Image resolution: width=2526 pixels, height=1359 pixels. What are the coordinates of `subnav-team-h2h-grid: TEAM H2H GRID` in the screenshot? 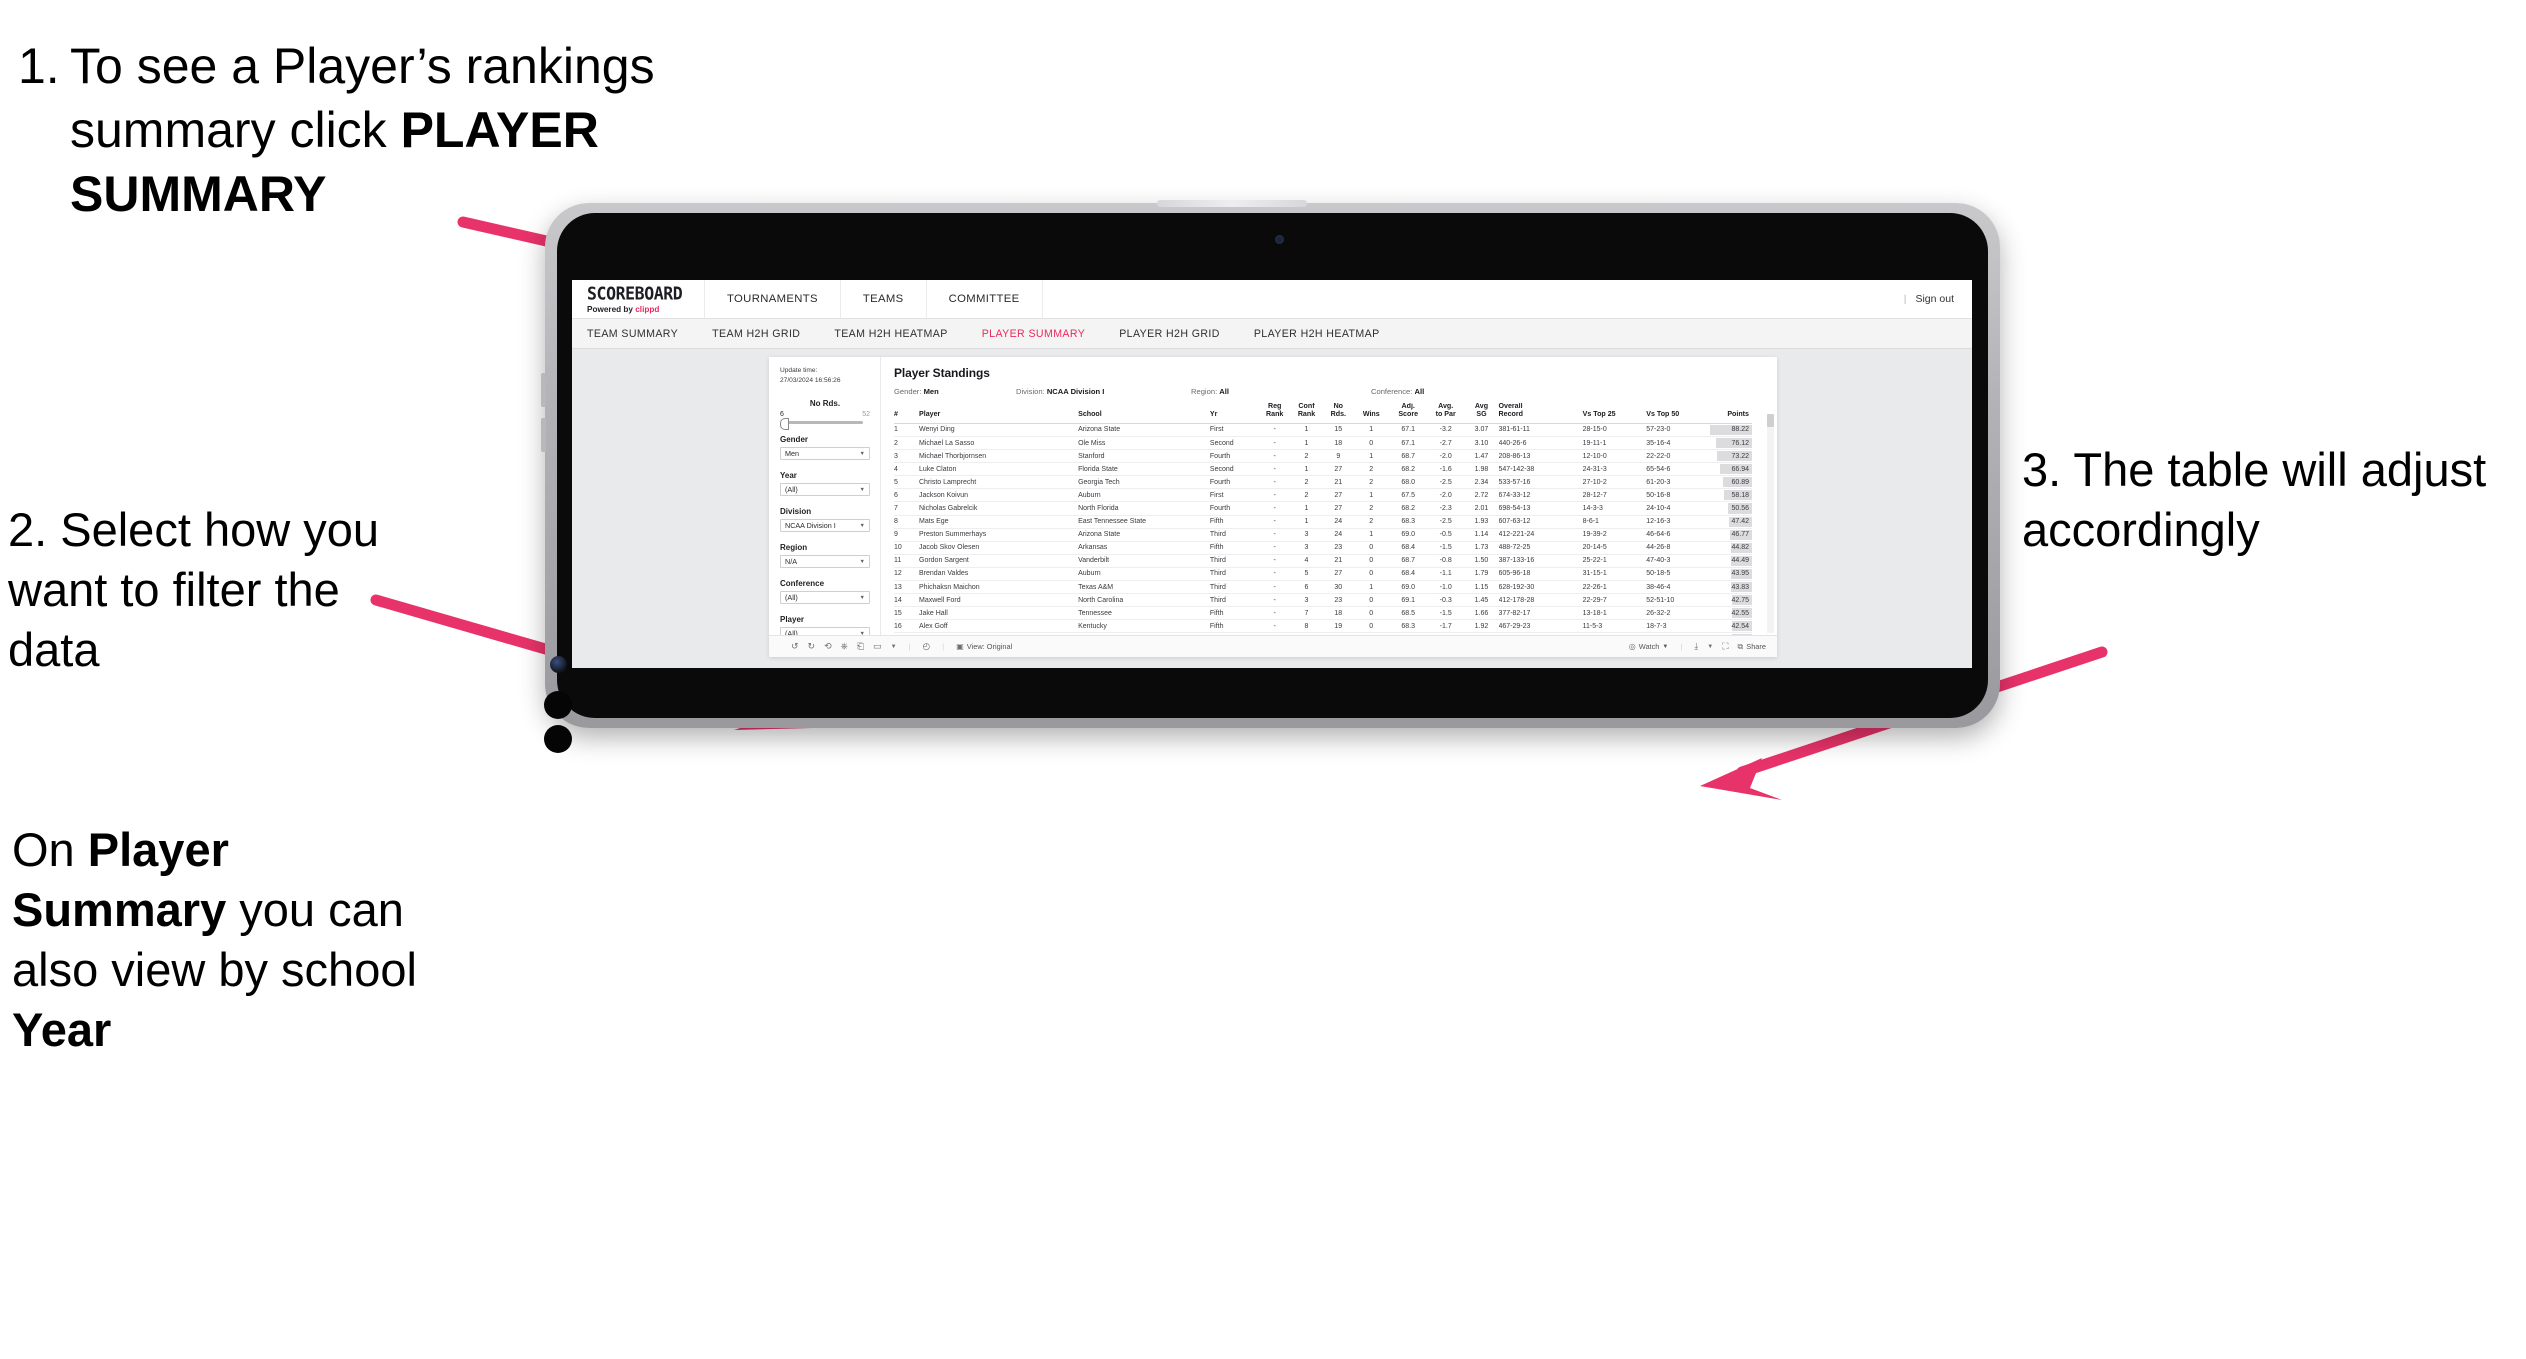 It's located at (756, 334).